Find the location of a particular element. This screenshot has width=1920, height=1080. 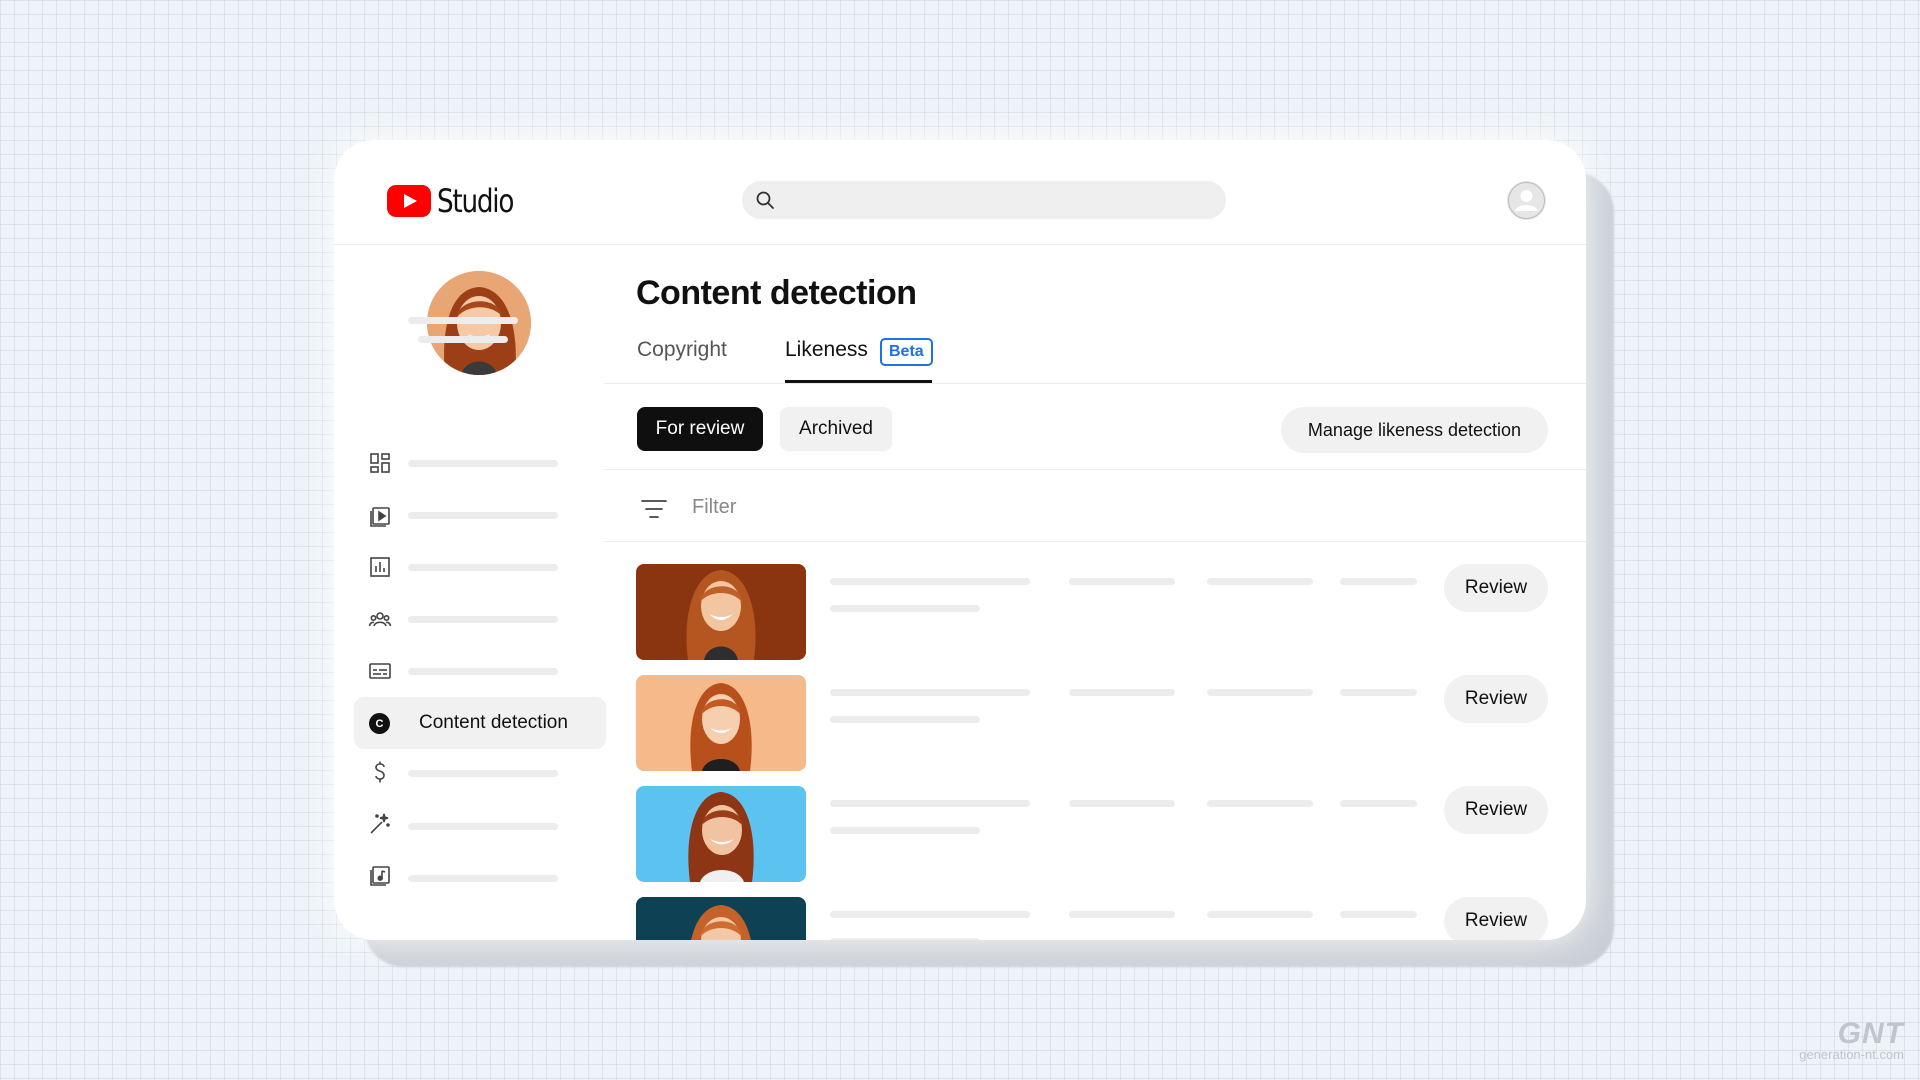

subtitles-icon is located at coordinates (380, 671).